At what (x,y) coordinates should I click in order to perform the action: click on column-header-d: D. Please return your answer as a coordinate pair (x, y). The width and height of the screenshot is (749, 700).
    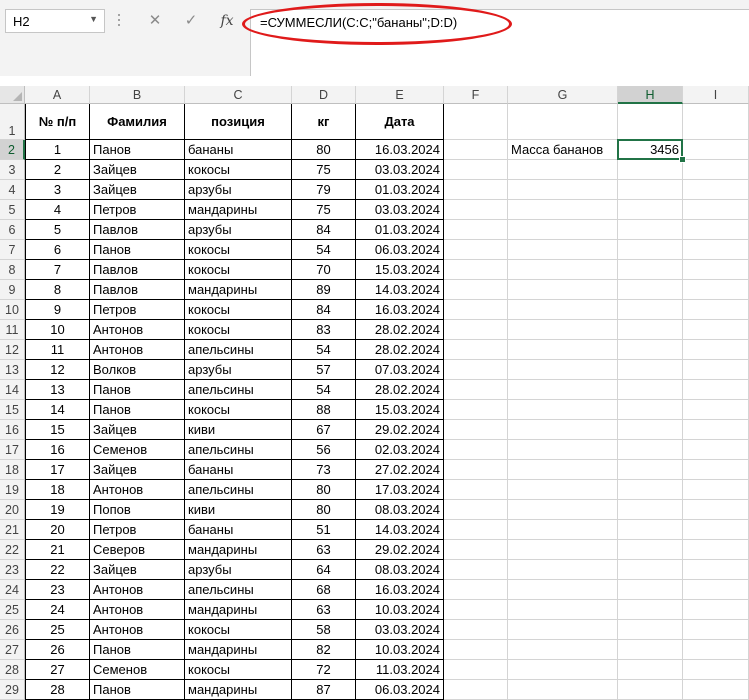
    Looking at the image, I should click on (324, 95).